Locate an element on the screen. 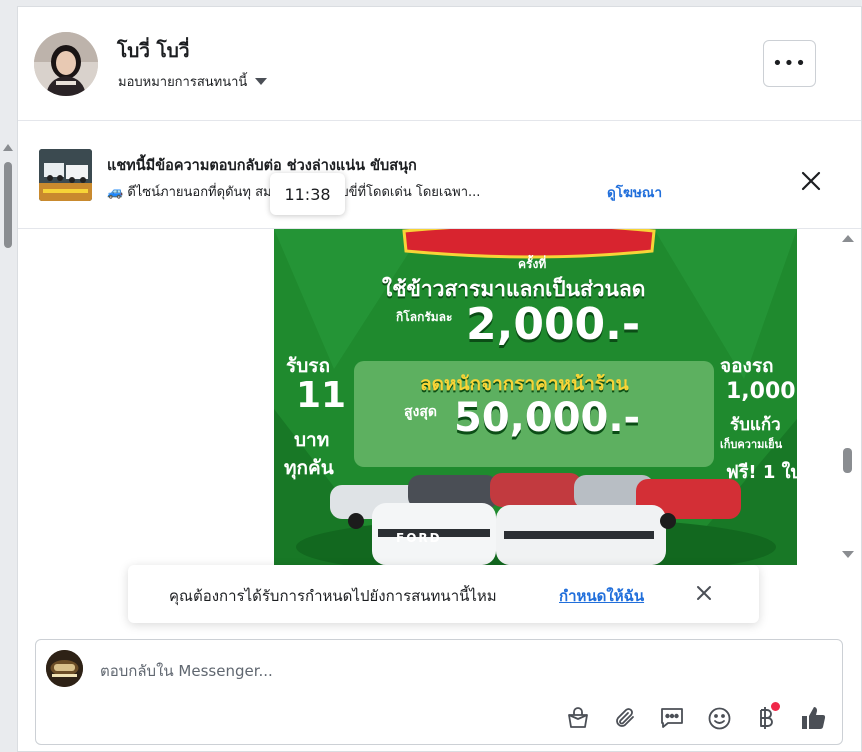 The height and width of the screenshot is (752, 862). assign-conversation-dropdown: มอบหมายการสนทนานี้ is located at coordinates (193, 81).